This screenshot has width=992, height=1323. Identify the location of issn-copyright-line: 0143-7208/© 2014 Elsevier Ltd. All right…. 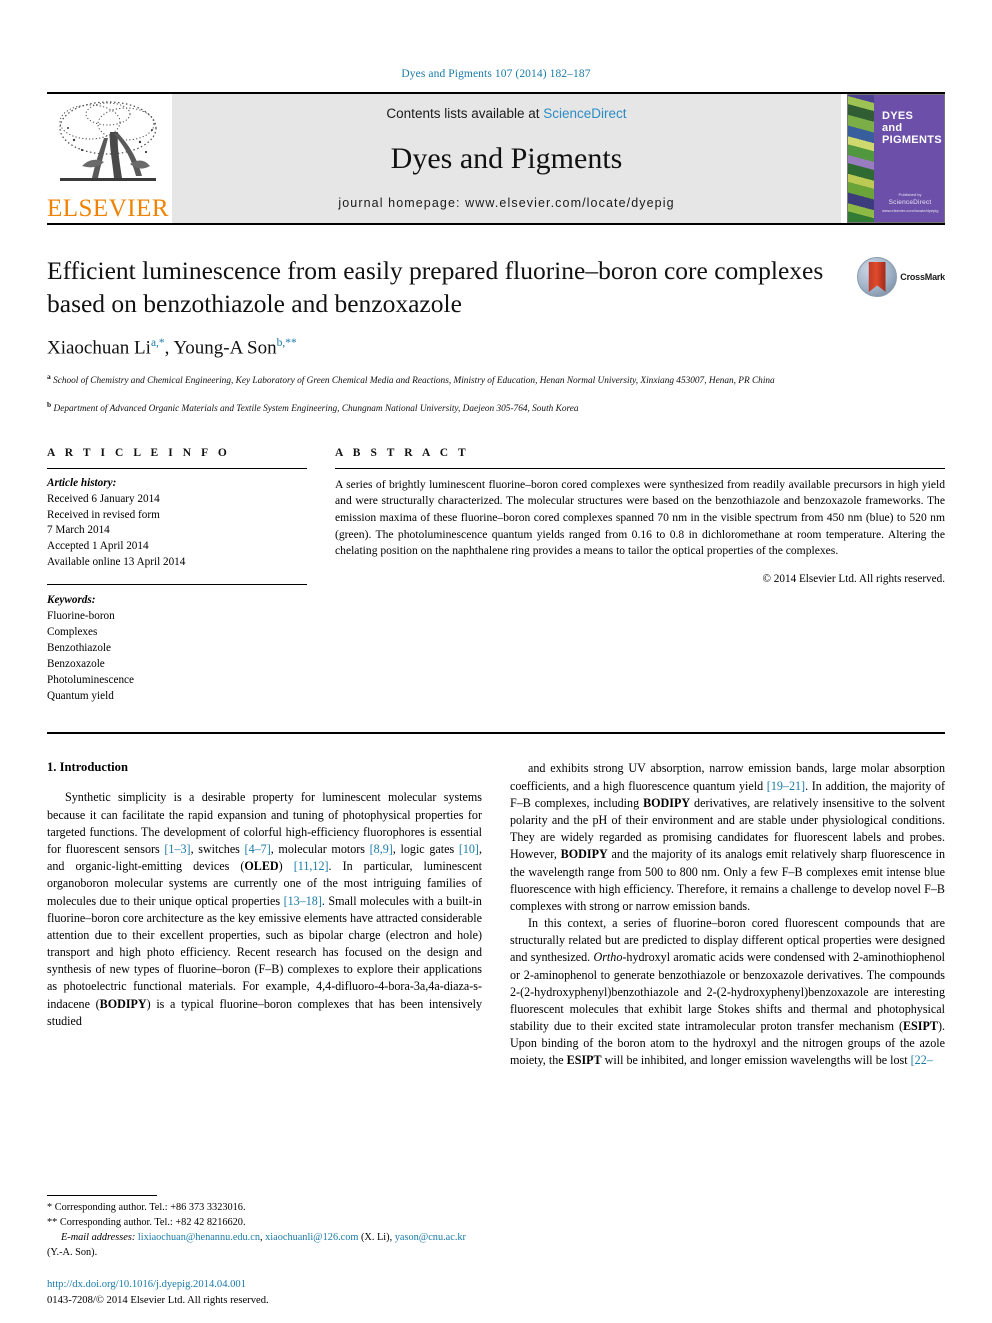
(158, 1301).